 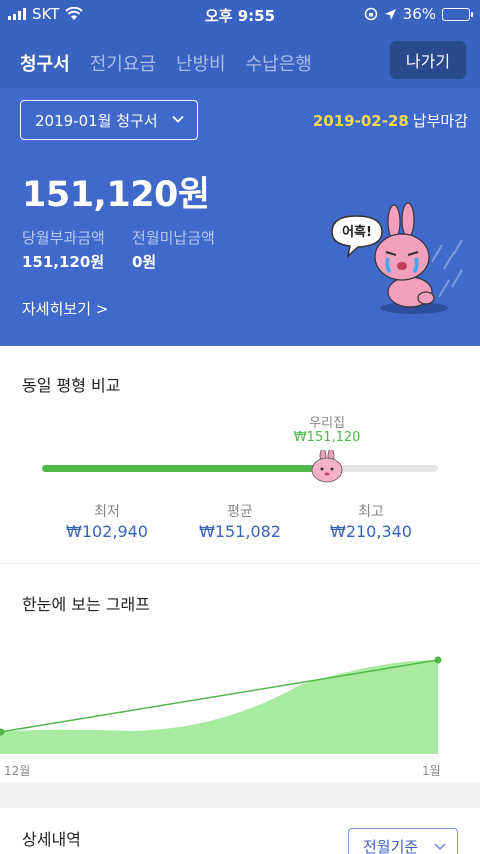 I want to click on exit-button: 나가기, so click(x=428, y=60).